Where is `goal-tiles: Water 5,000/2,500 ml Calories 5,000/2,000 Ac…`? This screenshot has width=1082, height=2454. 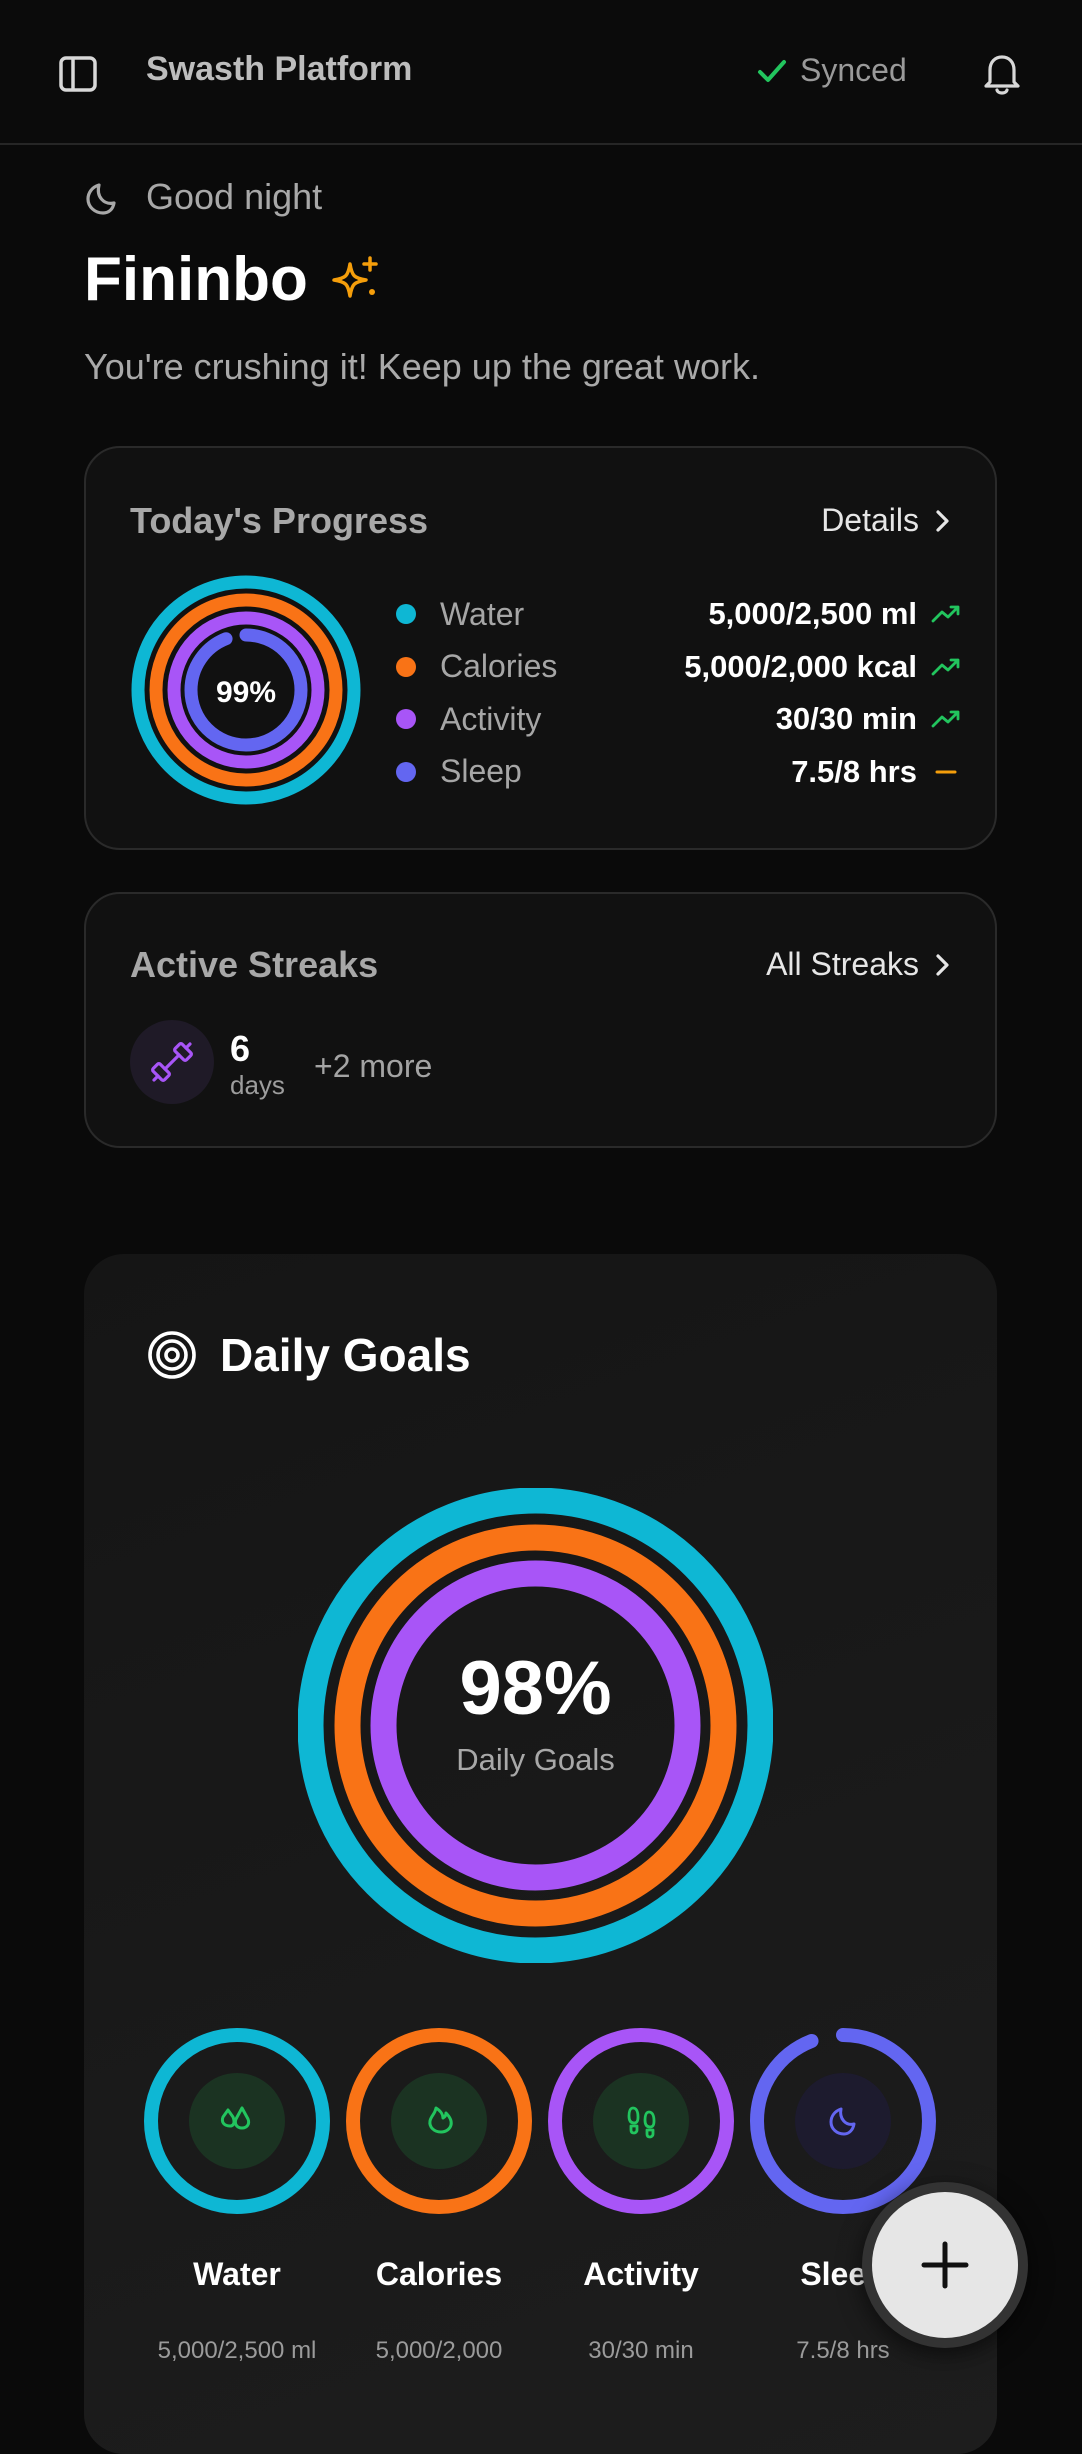 goal-tiles: Water 5,000/2,500 ml Calories 5,000/2,000 Ac… is located at coordinates (550, 2234).